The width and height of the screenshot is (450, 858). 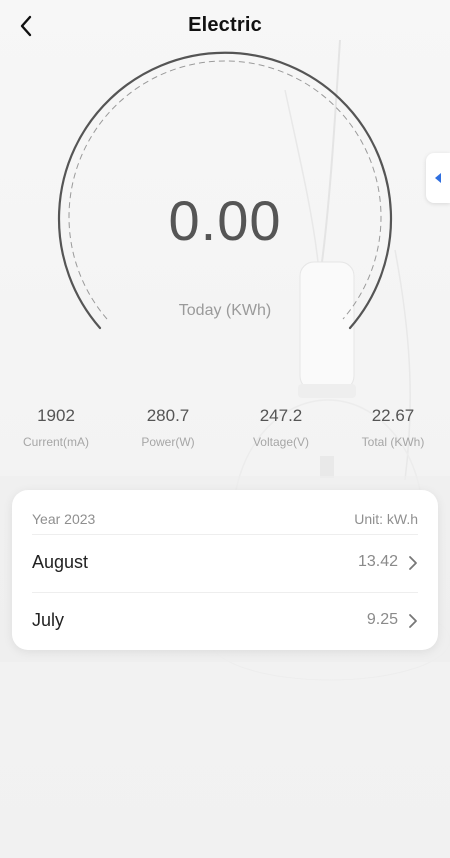 I want to click on stat-label: Power(W), so click(x=168, y=442).